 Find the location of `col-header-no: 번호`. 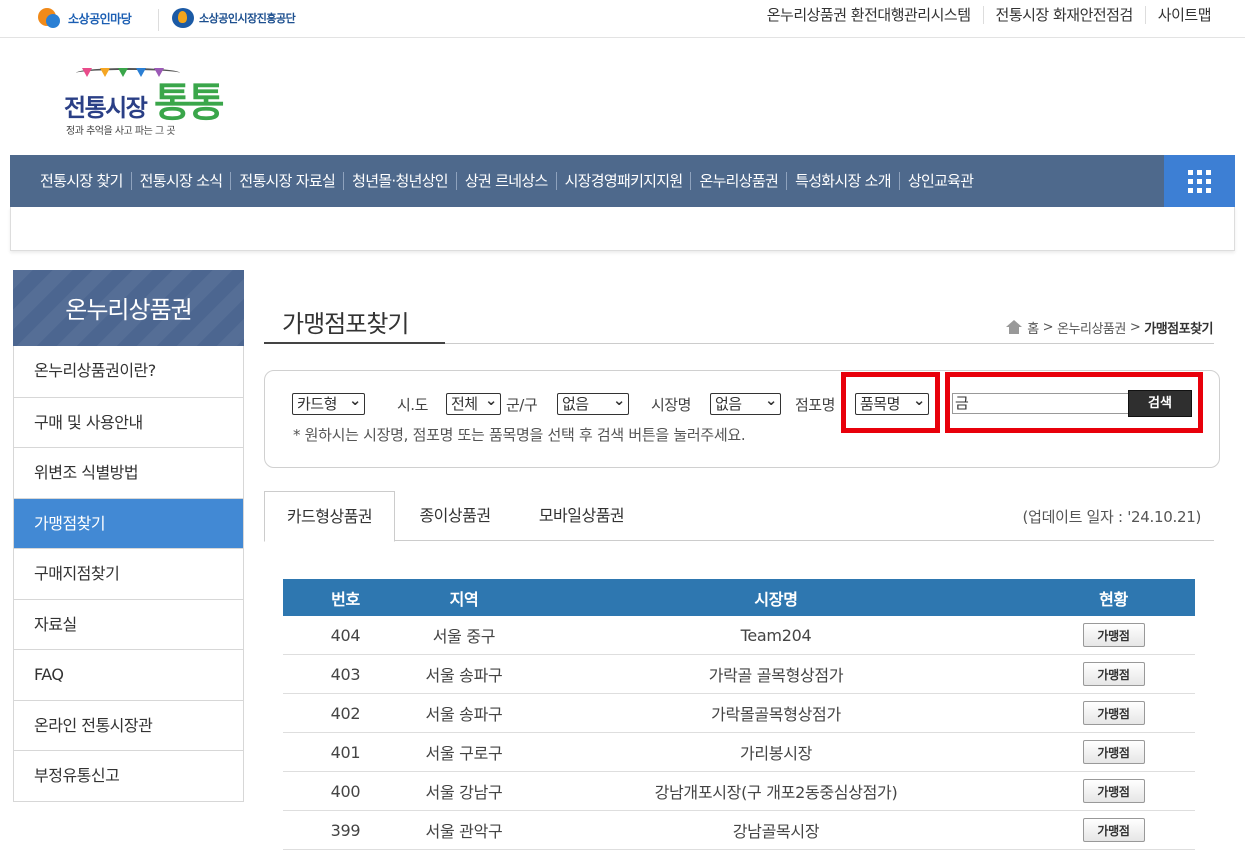

col-header-no: 번호 is located at coordinates (345, 599).